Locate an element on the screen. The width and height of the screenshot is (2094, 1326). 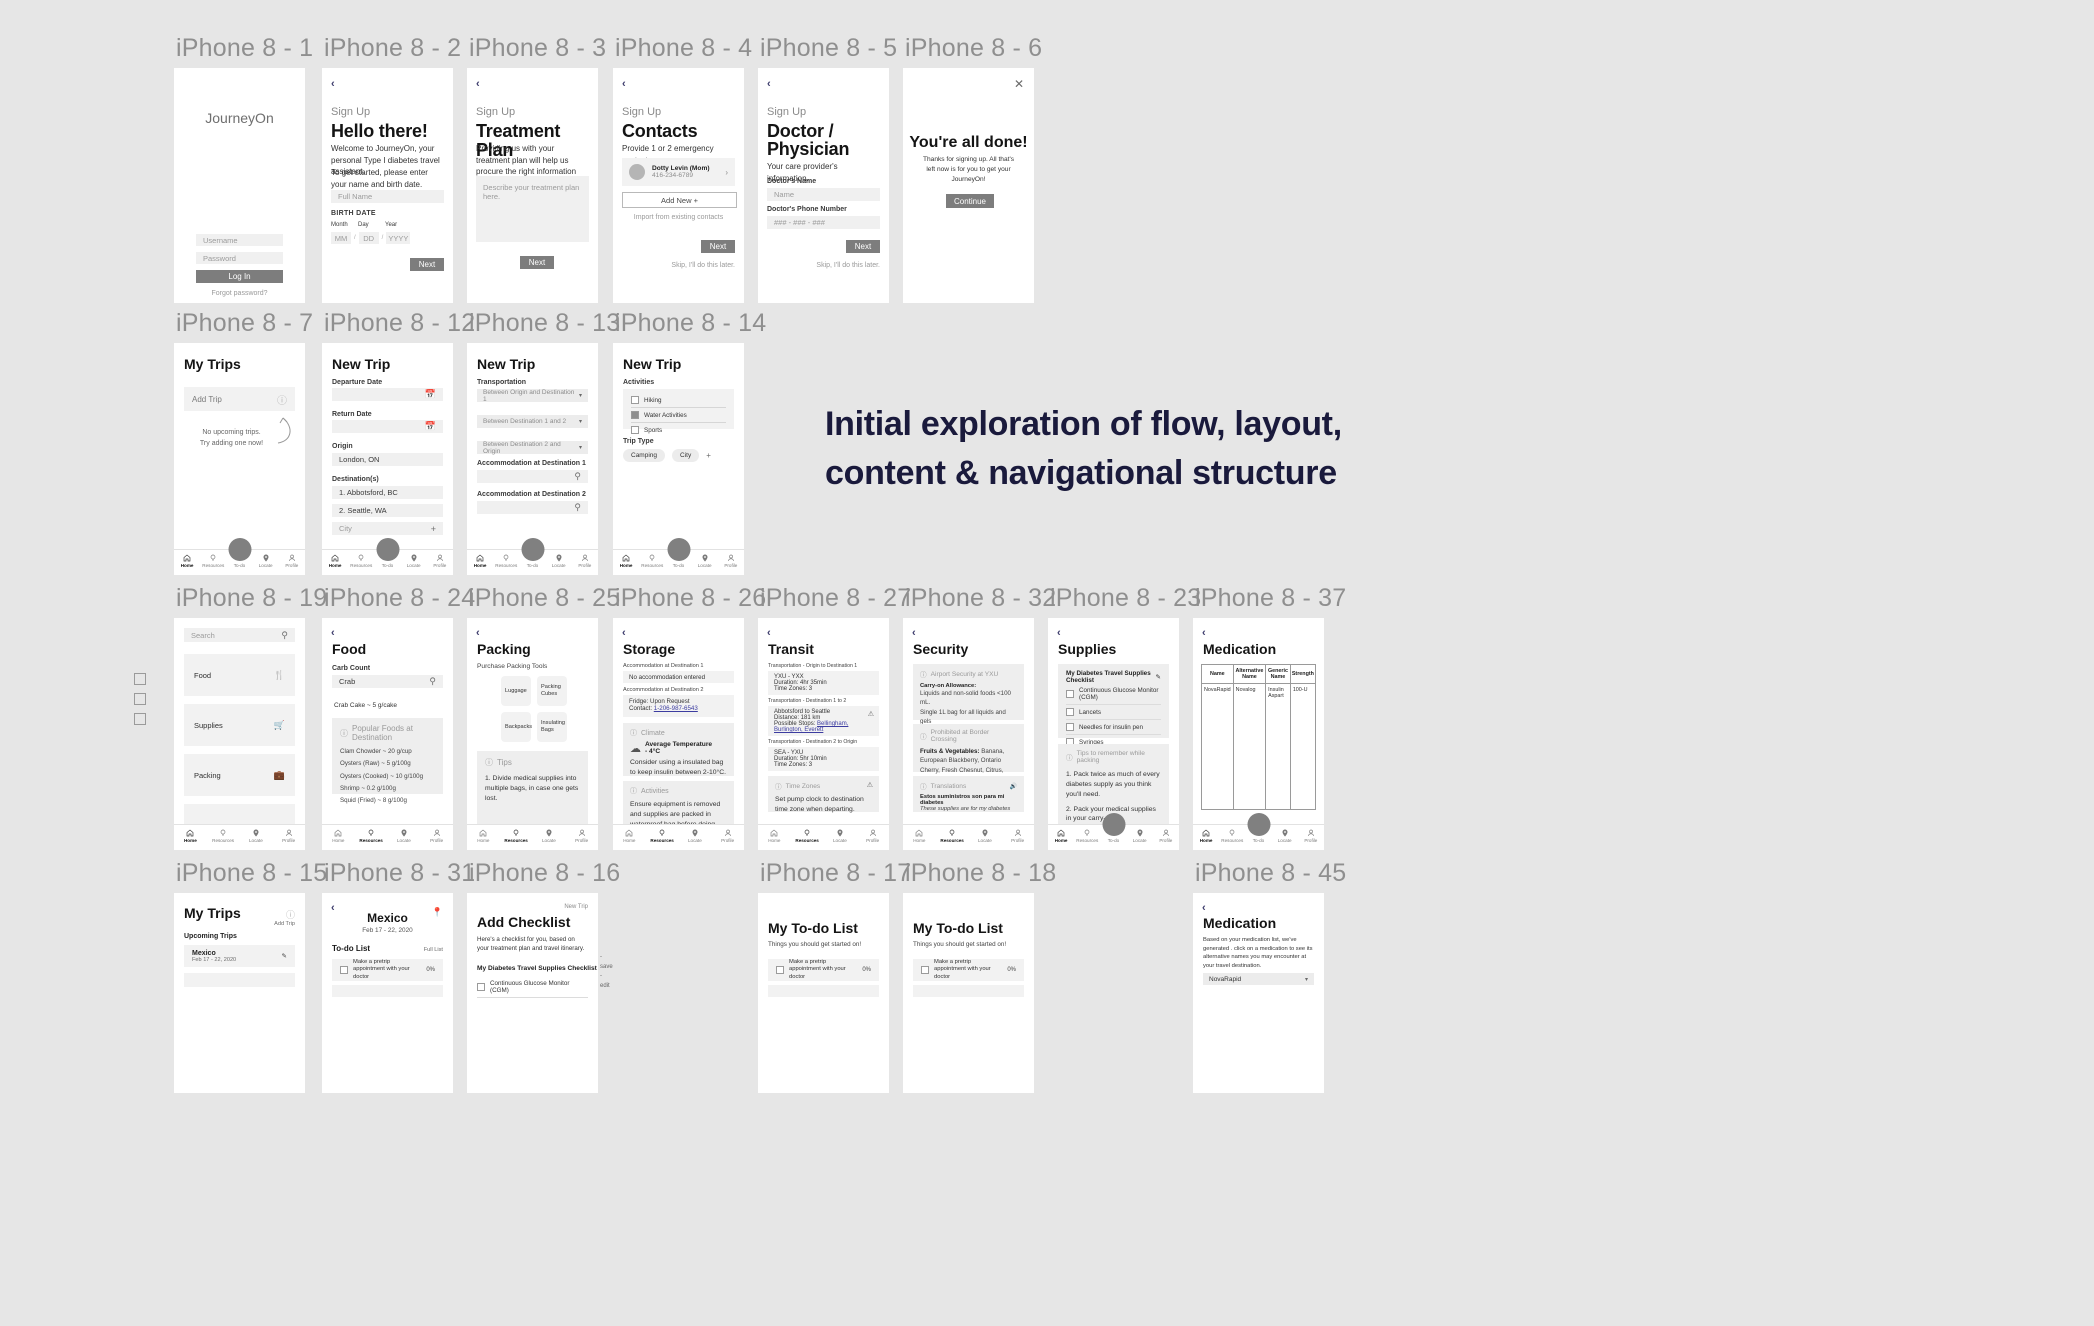
acc2-phone-link: 1-206-987-6543 is located at coordinates (676, 708).